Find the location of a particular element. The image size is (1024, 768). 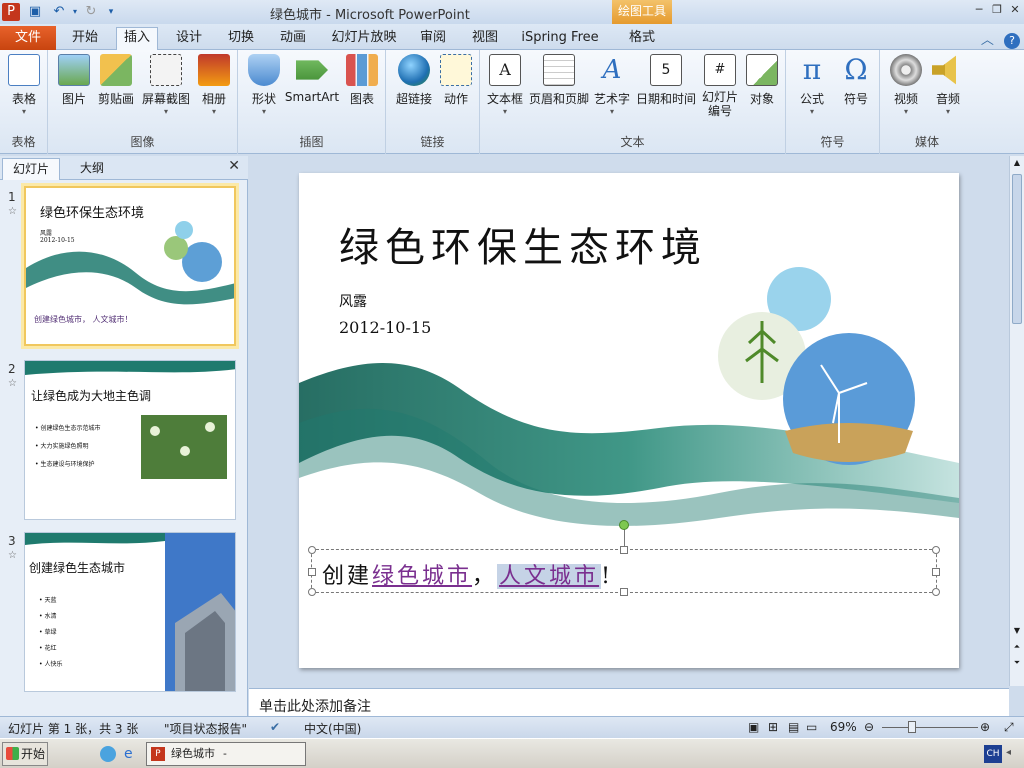

header-footer-button: 页眉和页脚 is located at coordinates (559, 80).